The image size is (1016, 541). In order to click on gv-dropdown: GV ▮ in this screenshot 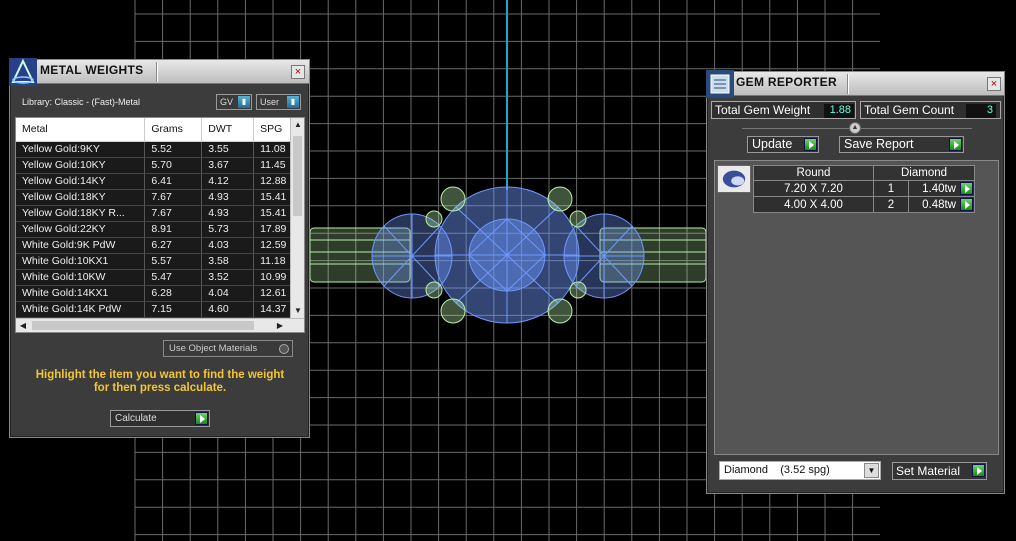, I will do `click(234, 102)`.